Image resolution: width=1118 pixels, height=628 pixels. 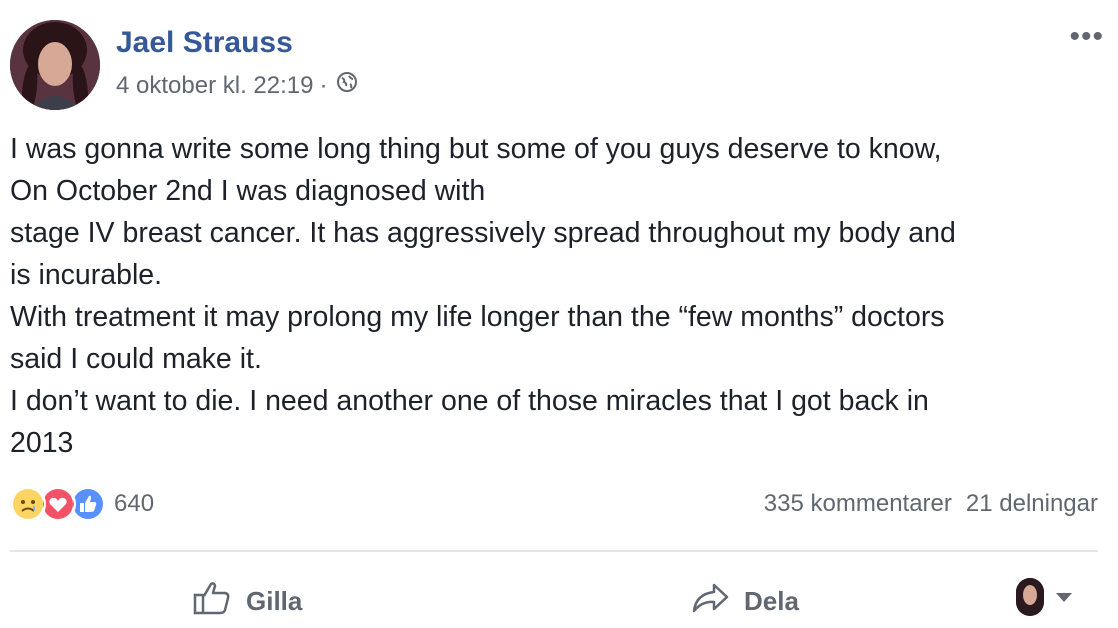 I want to click on share-button-label: Dela, so click(x=771, y=601).